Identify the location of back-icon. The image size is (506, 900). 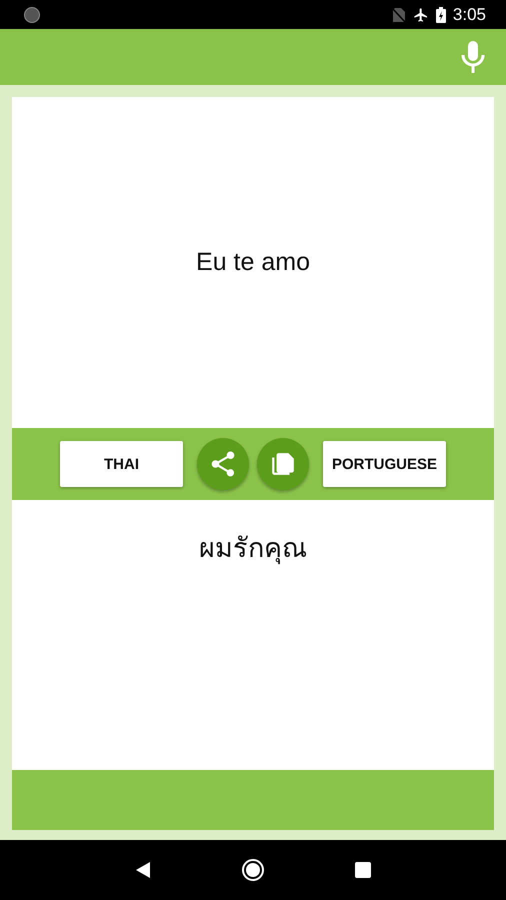
(143, 870).